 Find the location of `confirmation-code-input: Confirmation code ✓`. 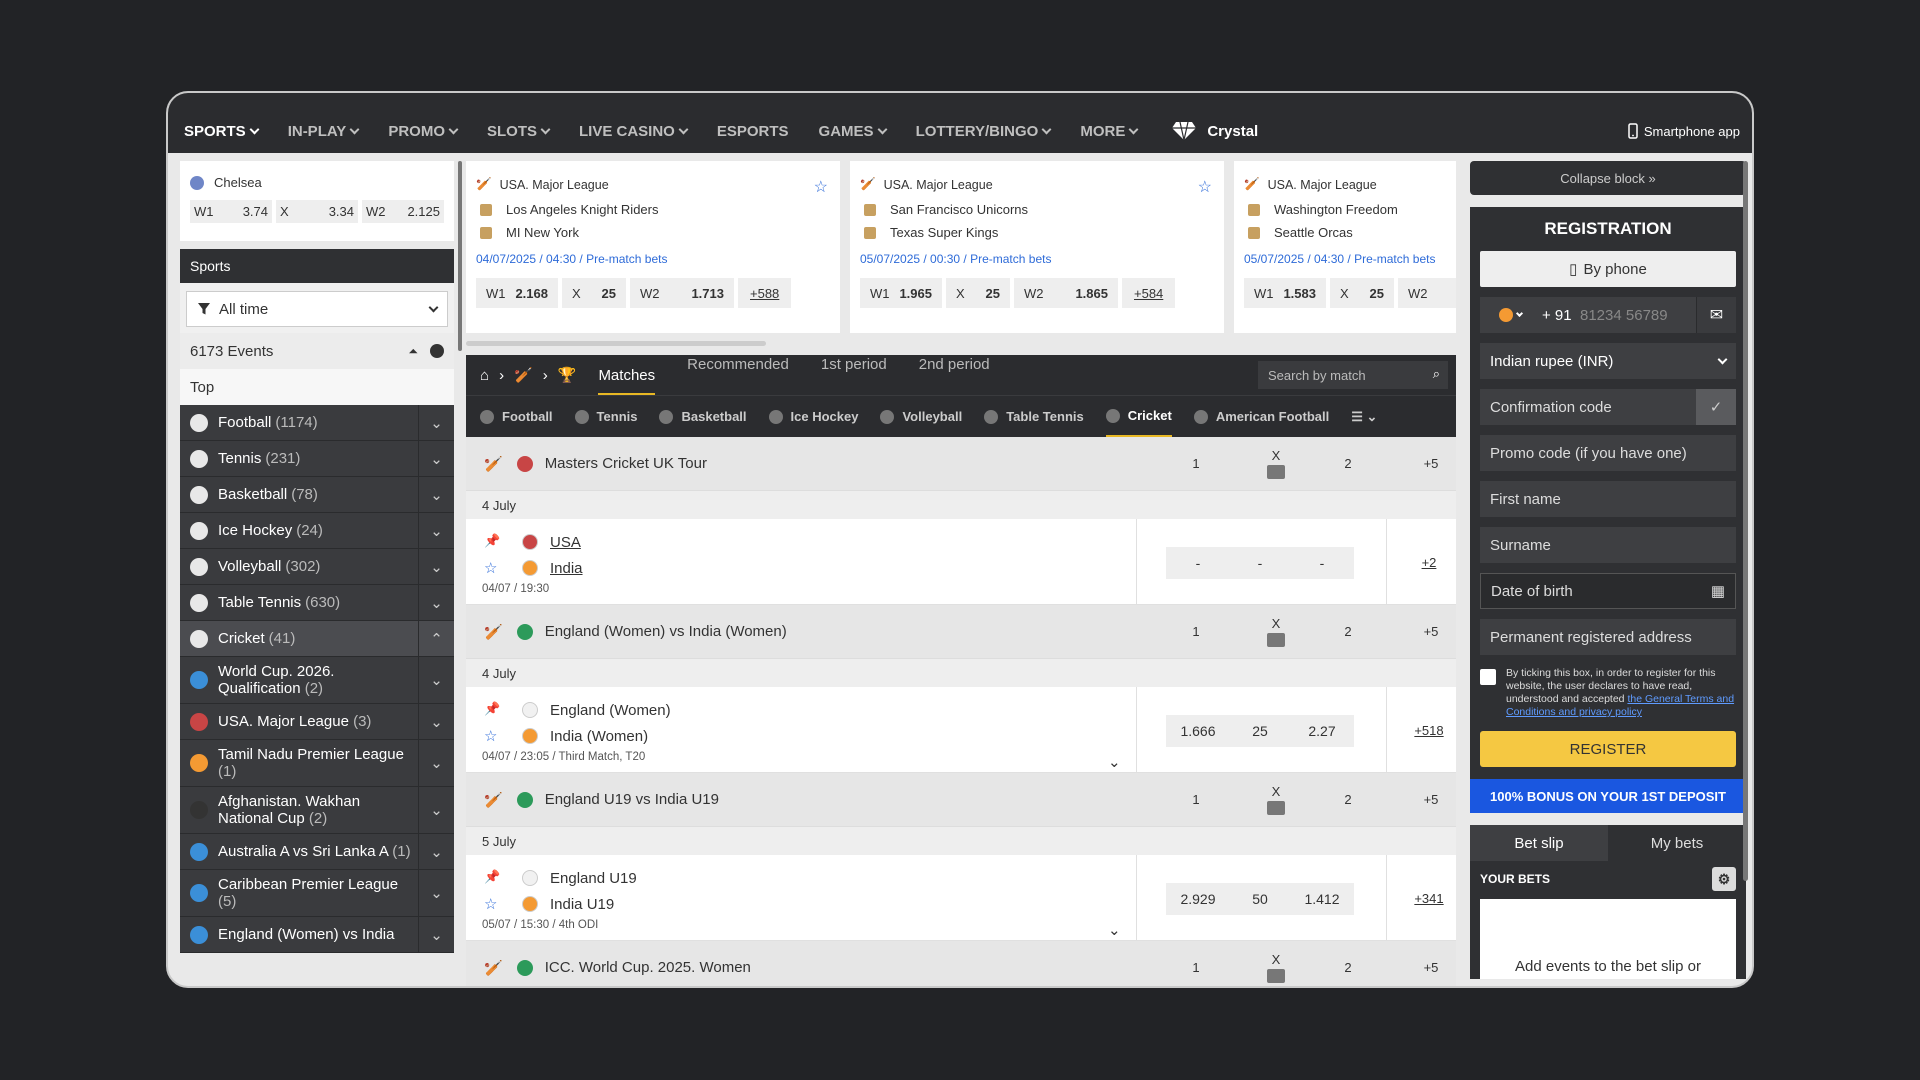

confirmation-code-input: Confirmation code ✓ is located at coordinates (1608, 407).